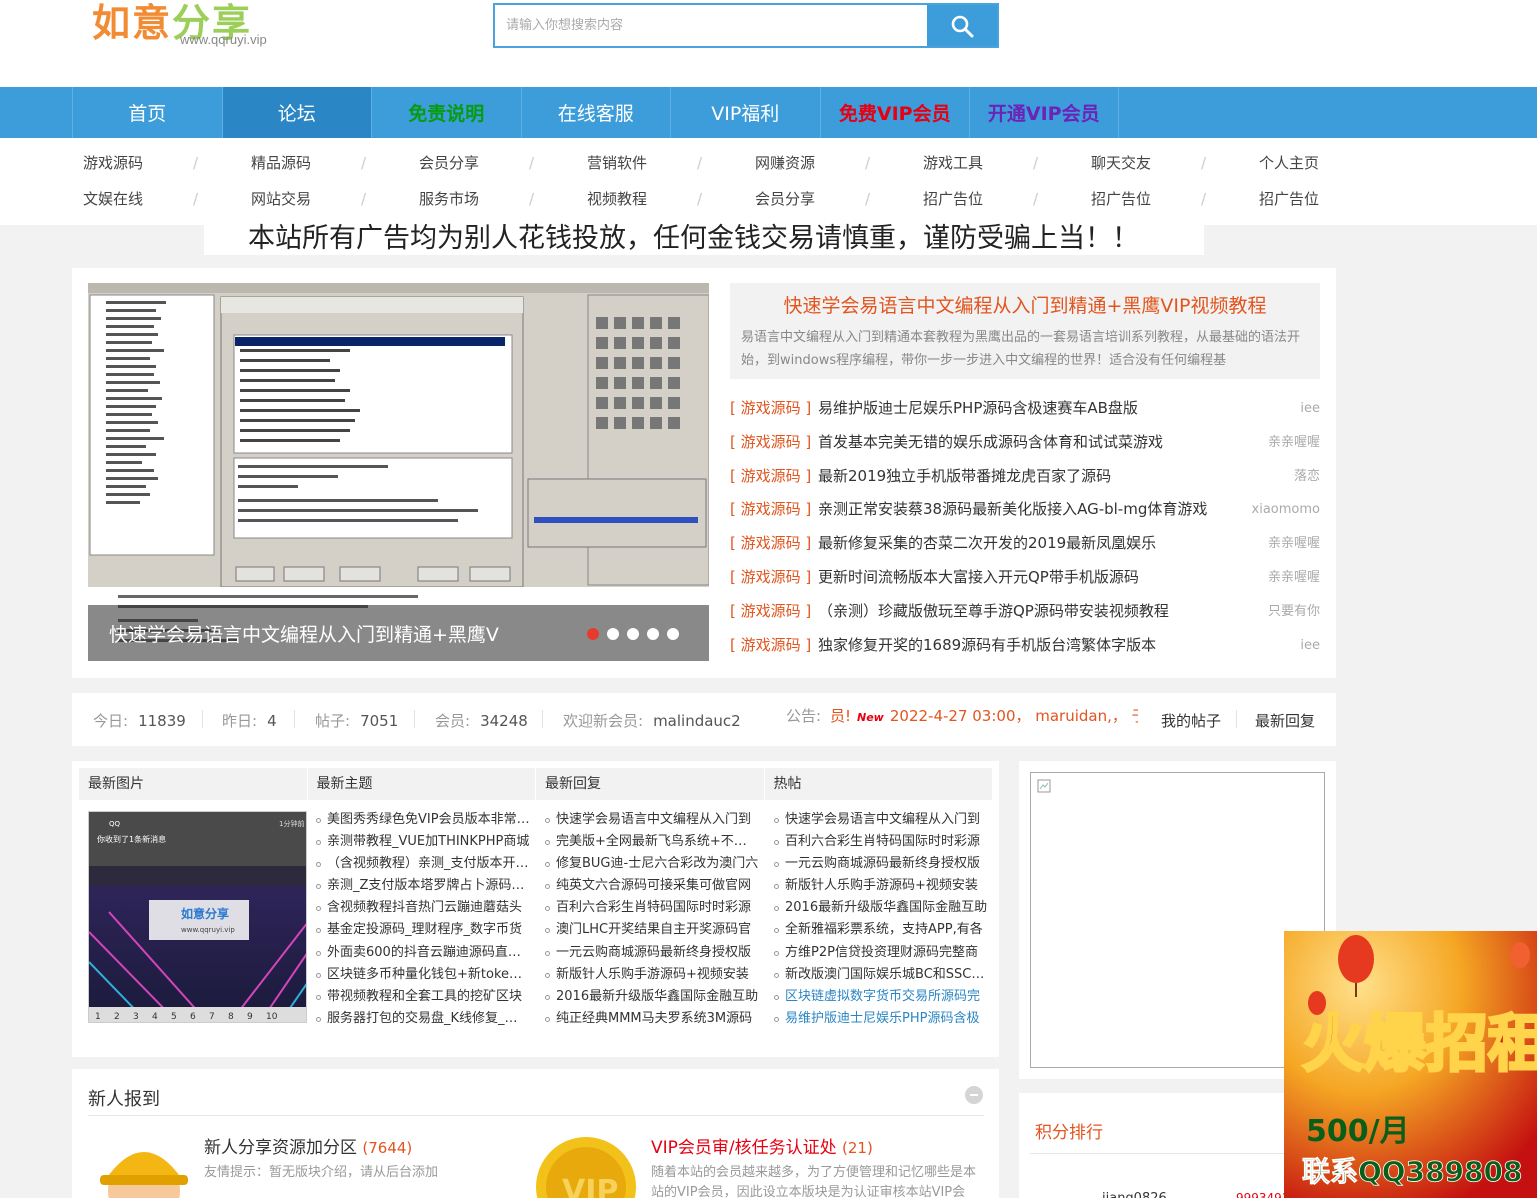  Describe the element at coordinates (308, 1145) in the screenshot. I see `forum-newbie-share: 新人分享资源加分区 (7644)` at that location.